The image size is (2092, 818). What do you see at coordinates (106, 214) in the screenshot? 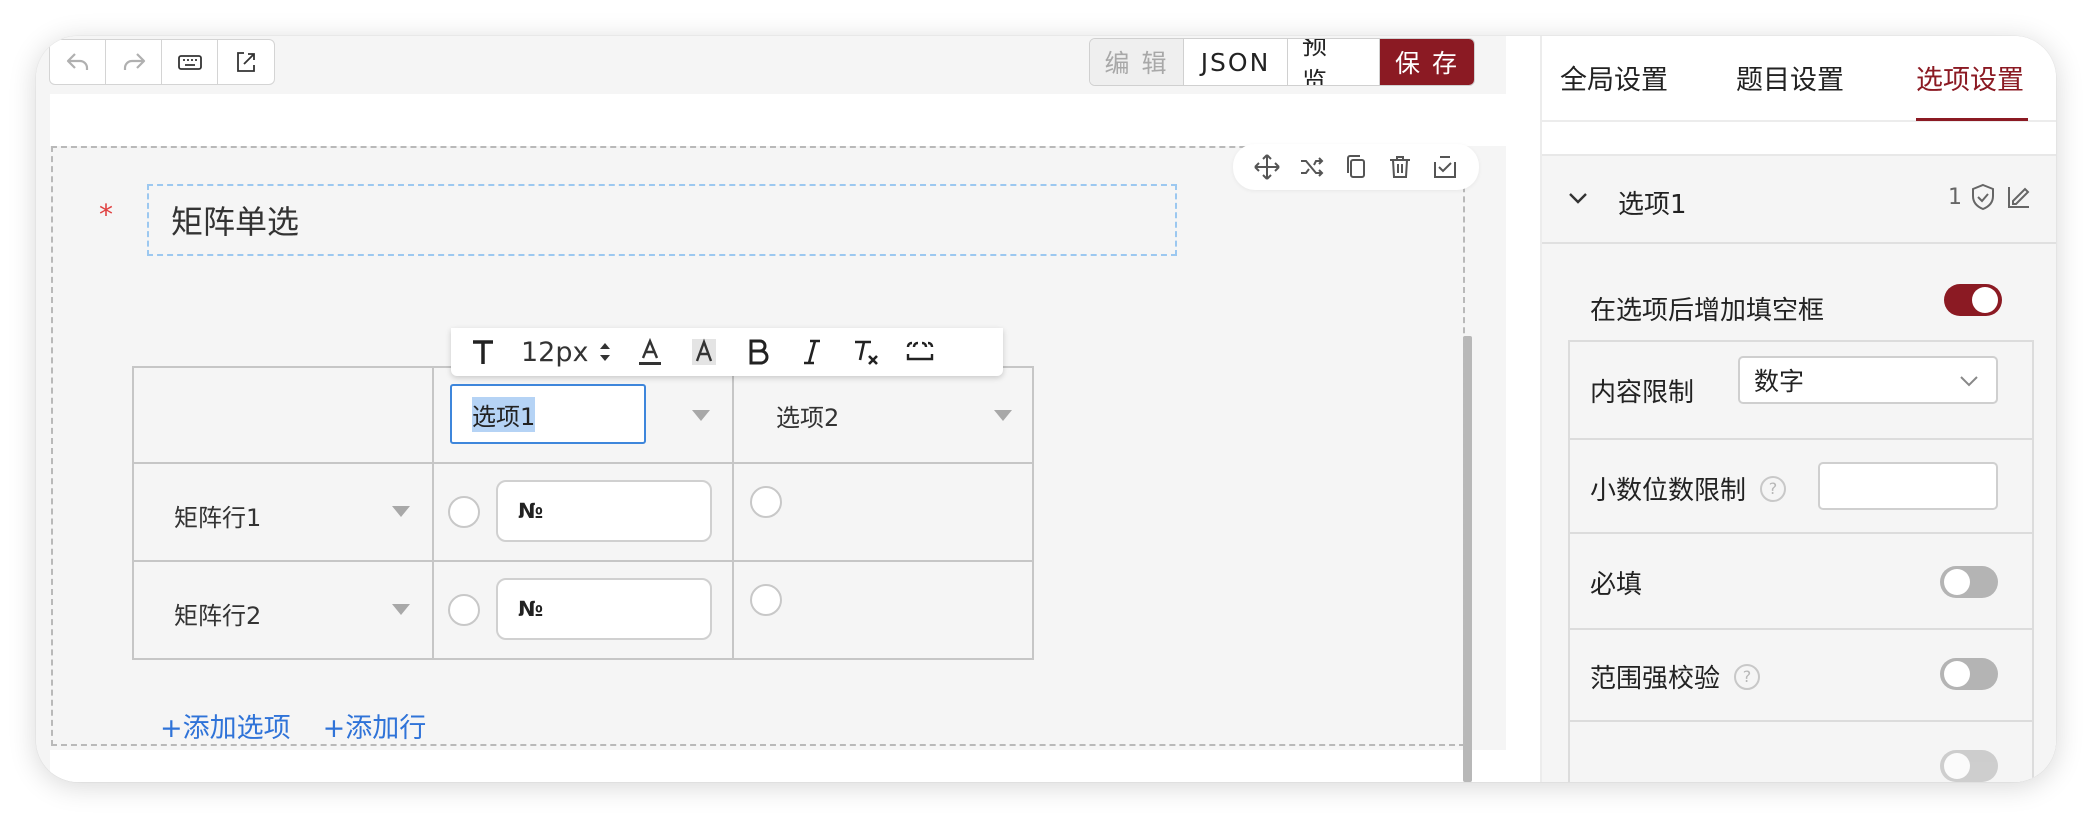
I see `required-mark: *` at bounding box center [106, 214].